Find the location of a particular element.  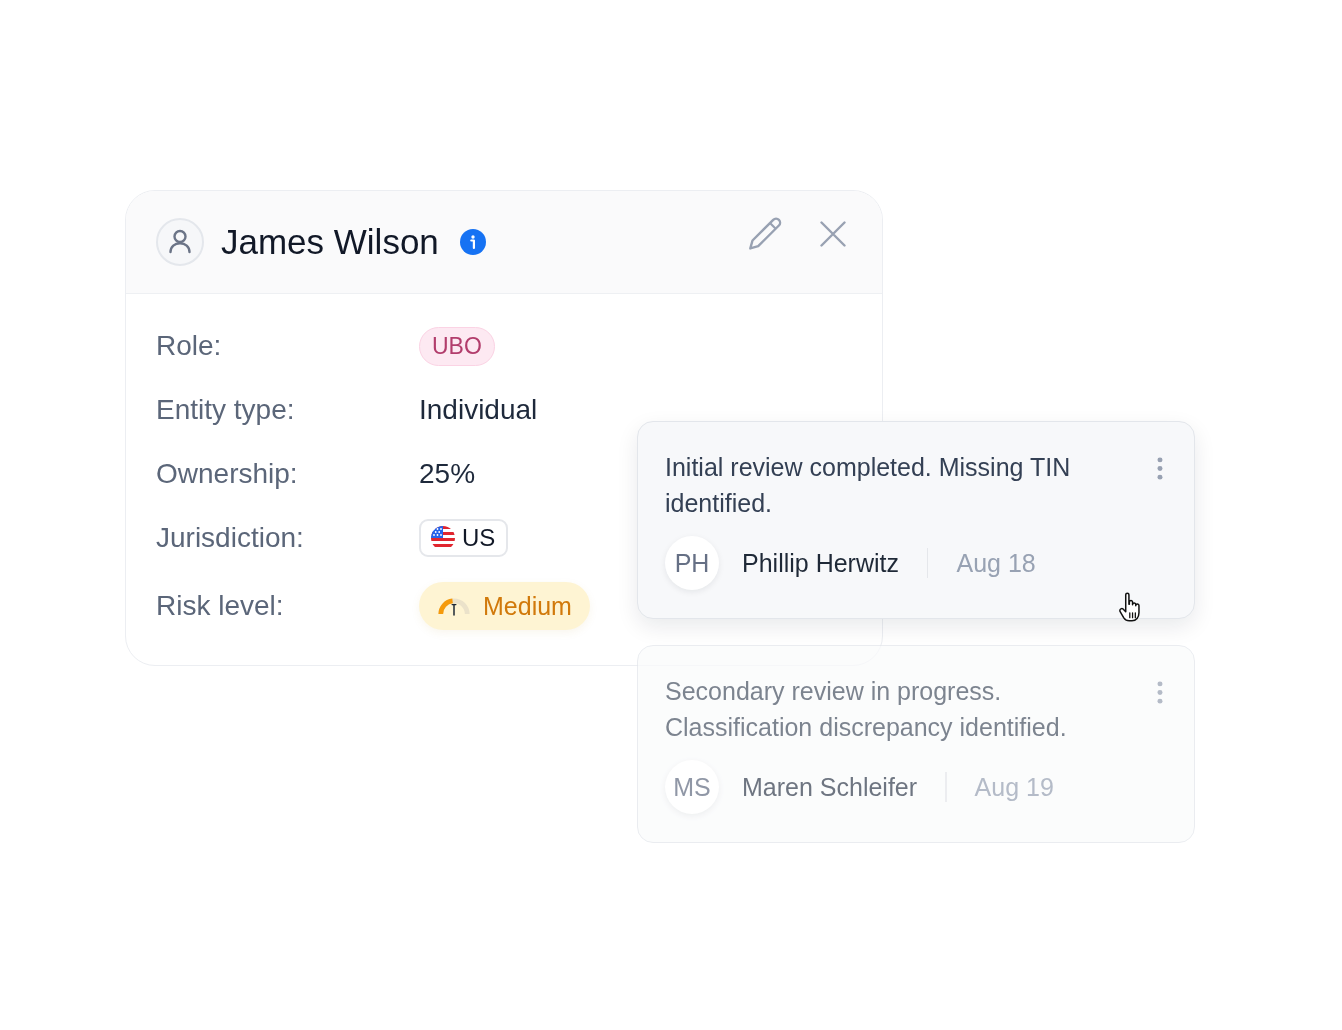

person-icon is located at coordinates (180, 242).